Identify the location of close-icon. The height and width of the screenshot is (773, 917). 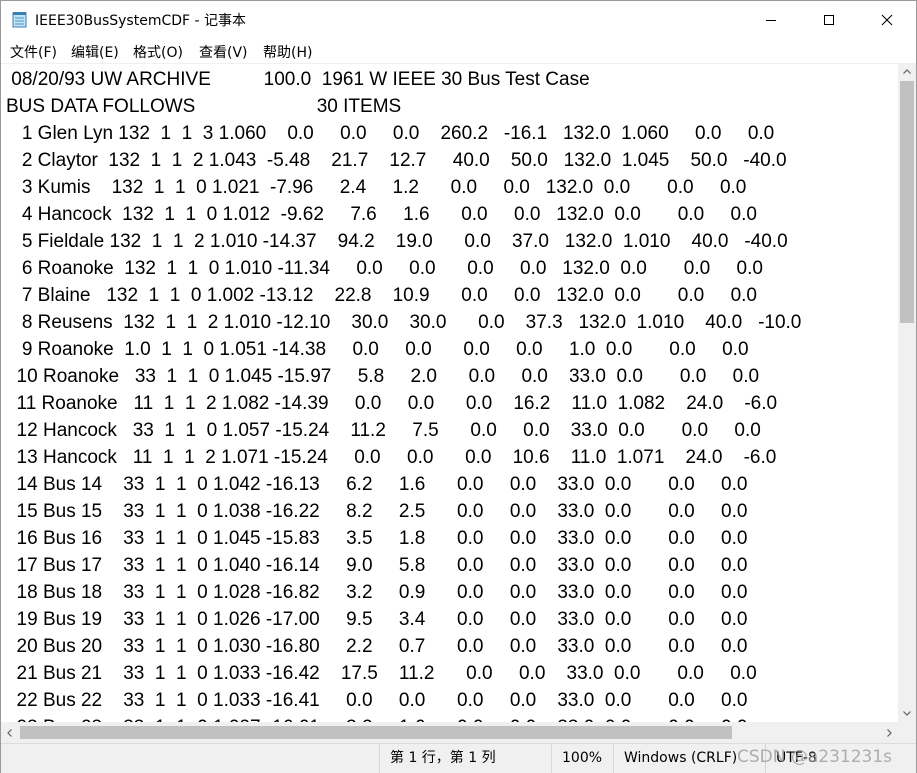
(887, 19).